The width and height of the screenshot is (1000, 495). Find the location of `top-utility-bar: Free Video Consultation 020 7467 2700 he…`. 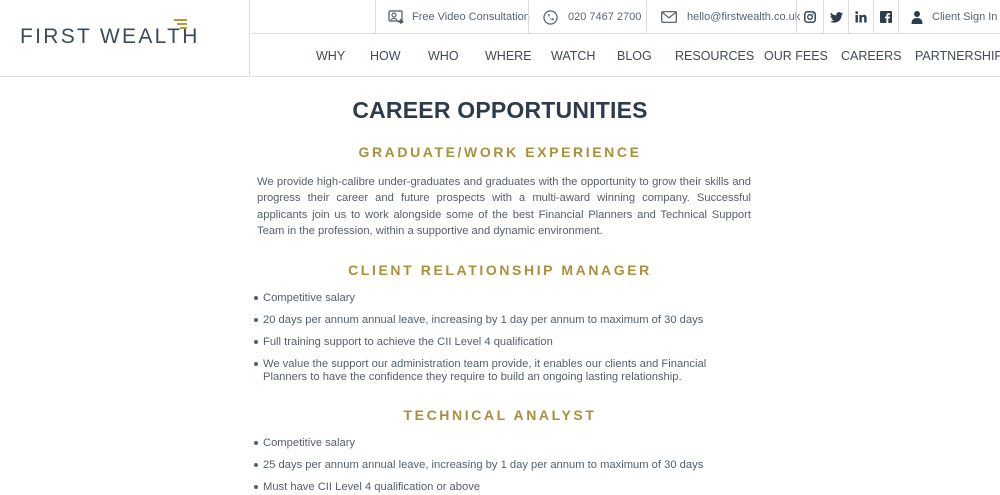

top-utility-bar: Free Video Consultation 020 7467 2700 he… is located at coordinates (625, 17).